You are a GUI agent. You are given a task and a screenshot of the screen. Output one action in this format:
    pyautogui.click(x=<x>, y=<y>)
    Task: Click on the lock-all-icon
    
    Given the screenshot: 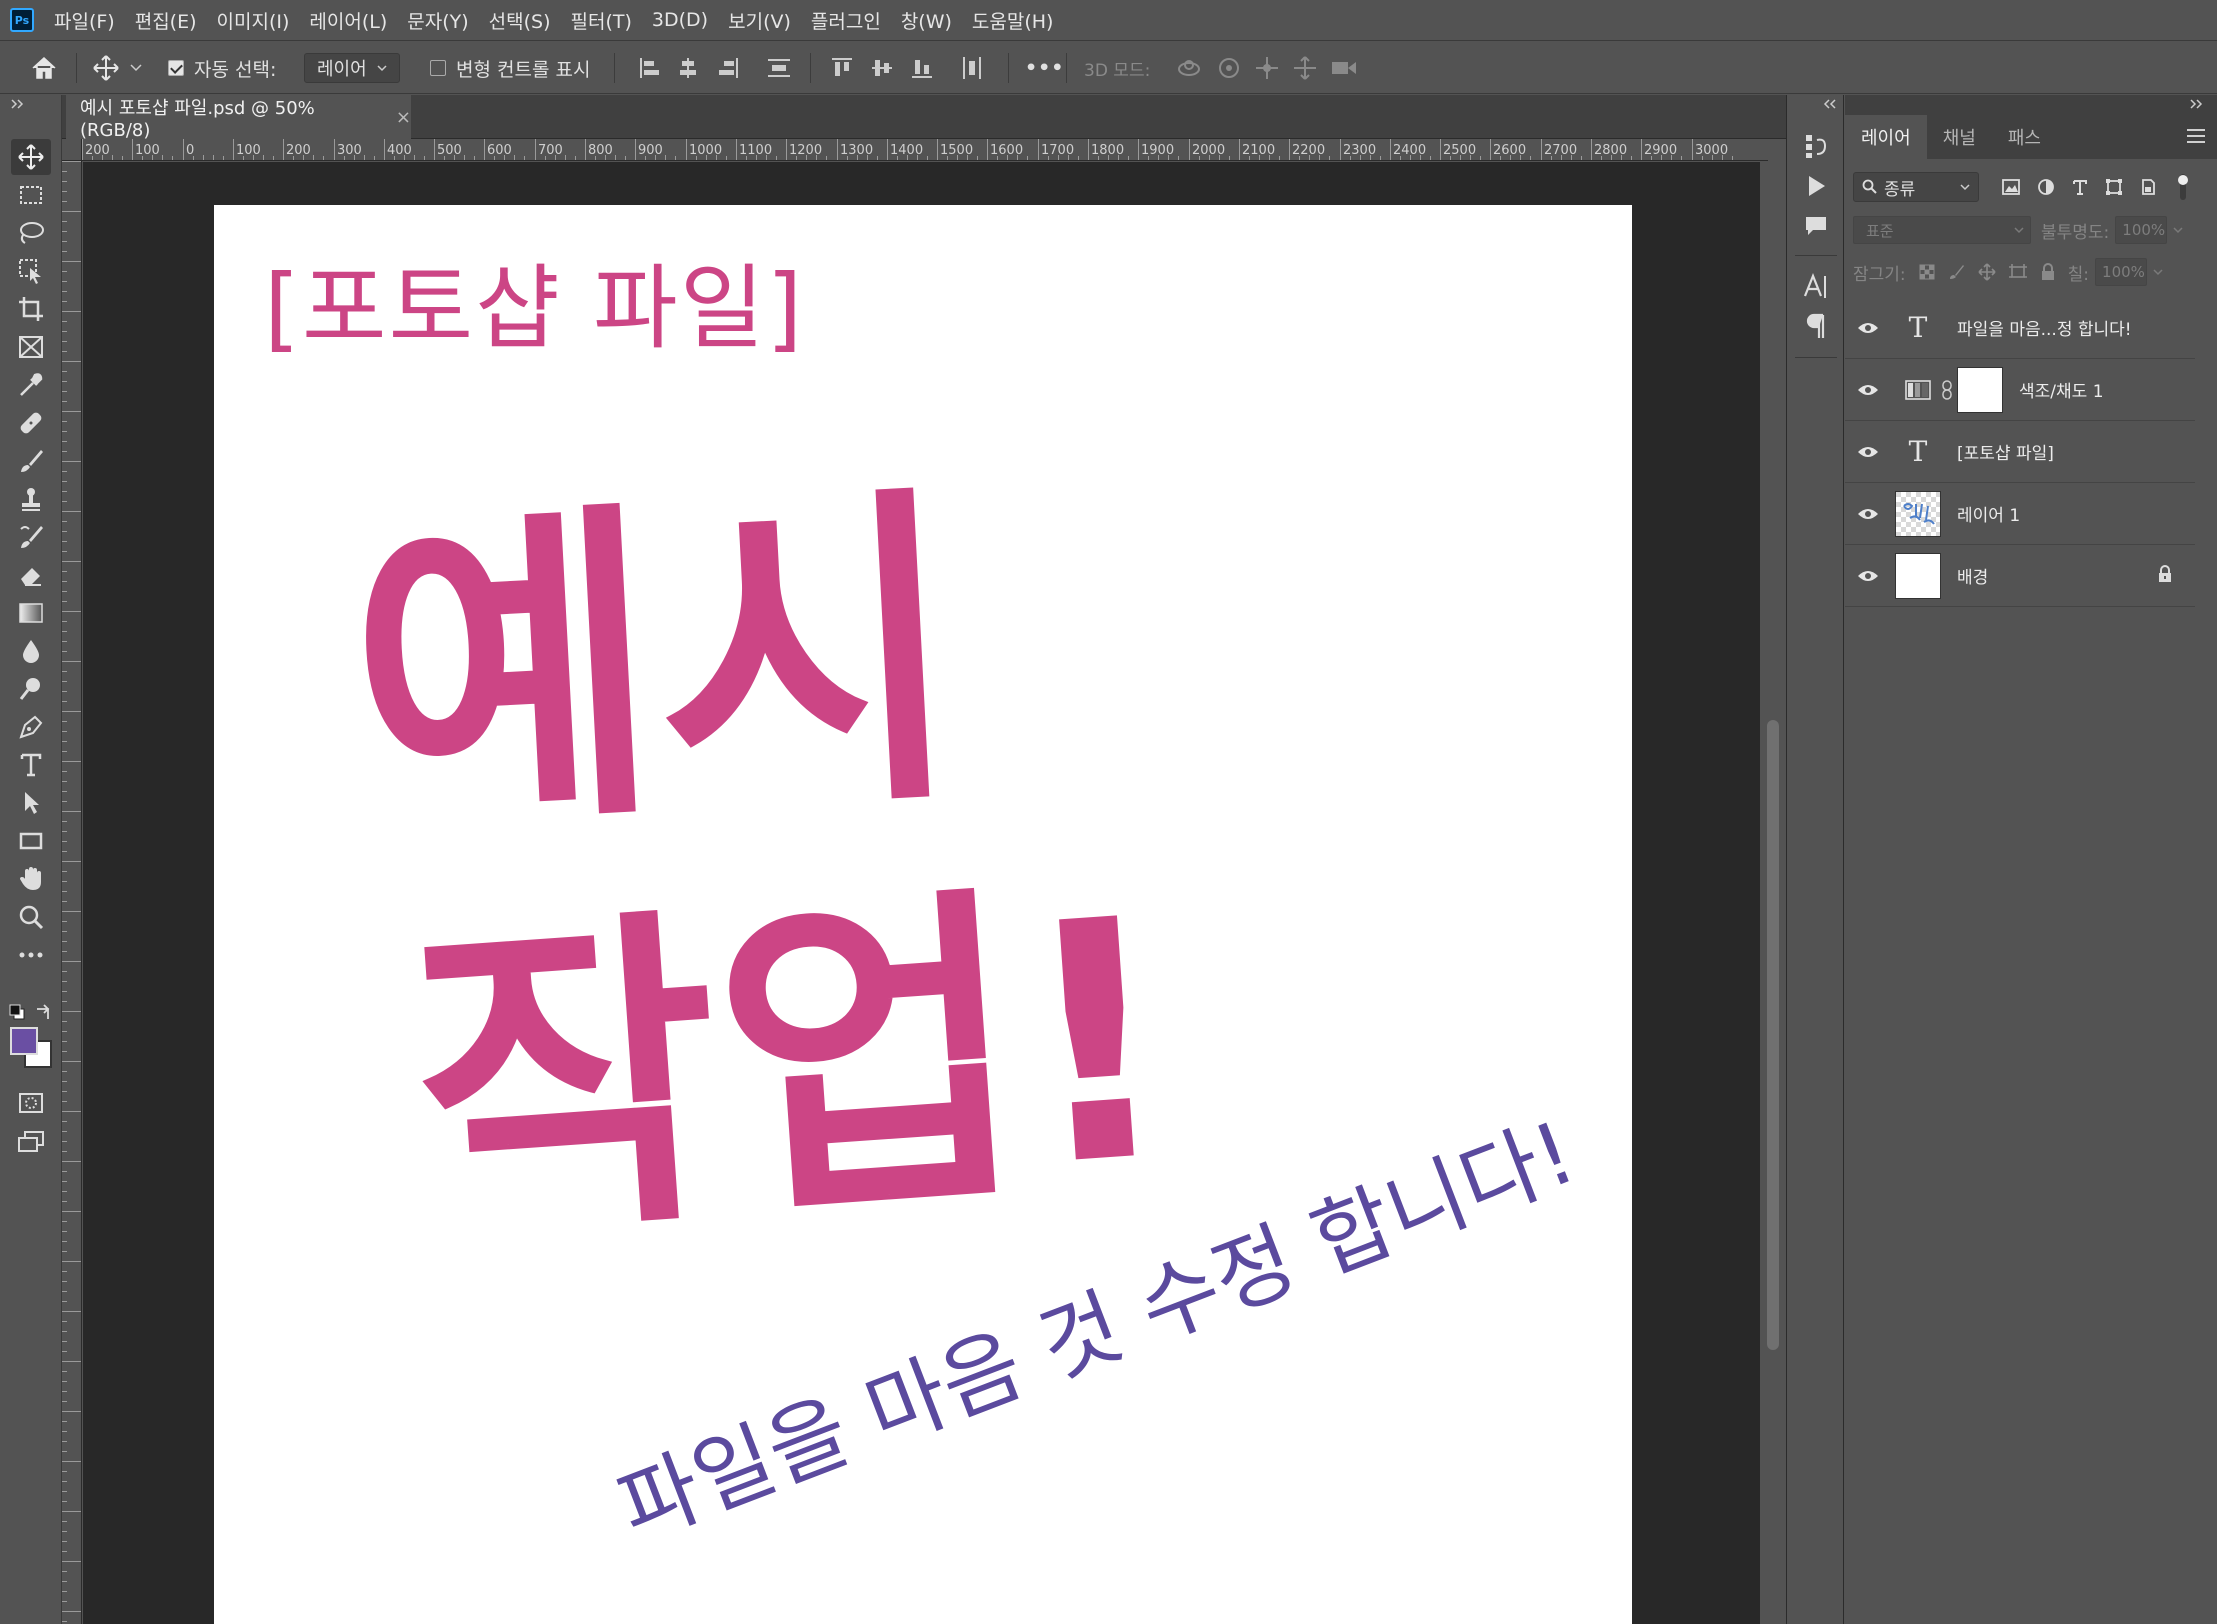 What is the action you would take?
    pyautogui.click(x=2048, y=272)
    